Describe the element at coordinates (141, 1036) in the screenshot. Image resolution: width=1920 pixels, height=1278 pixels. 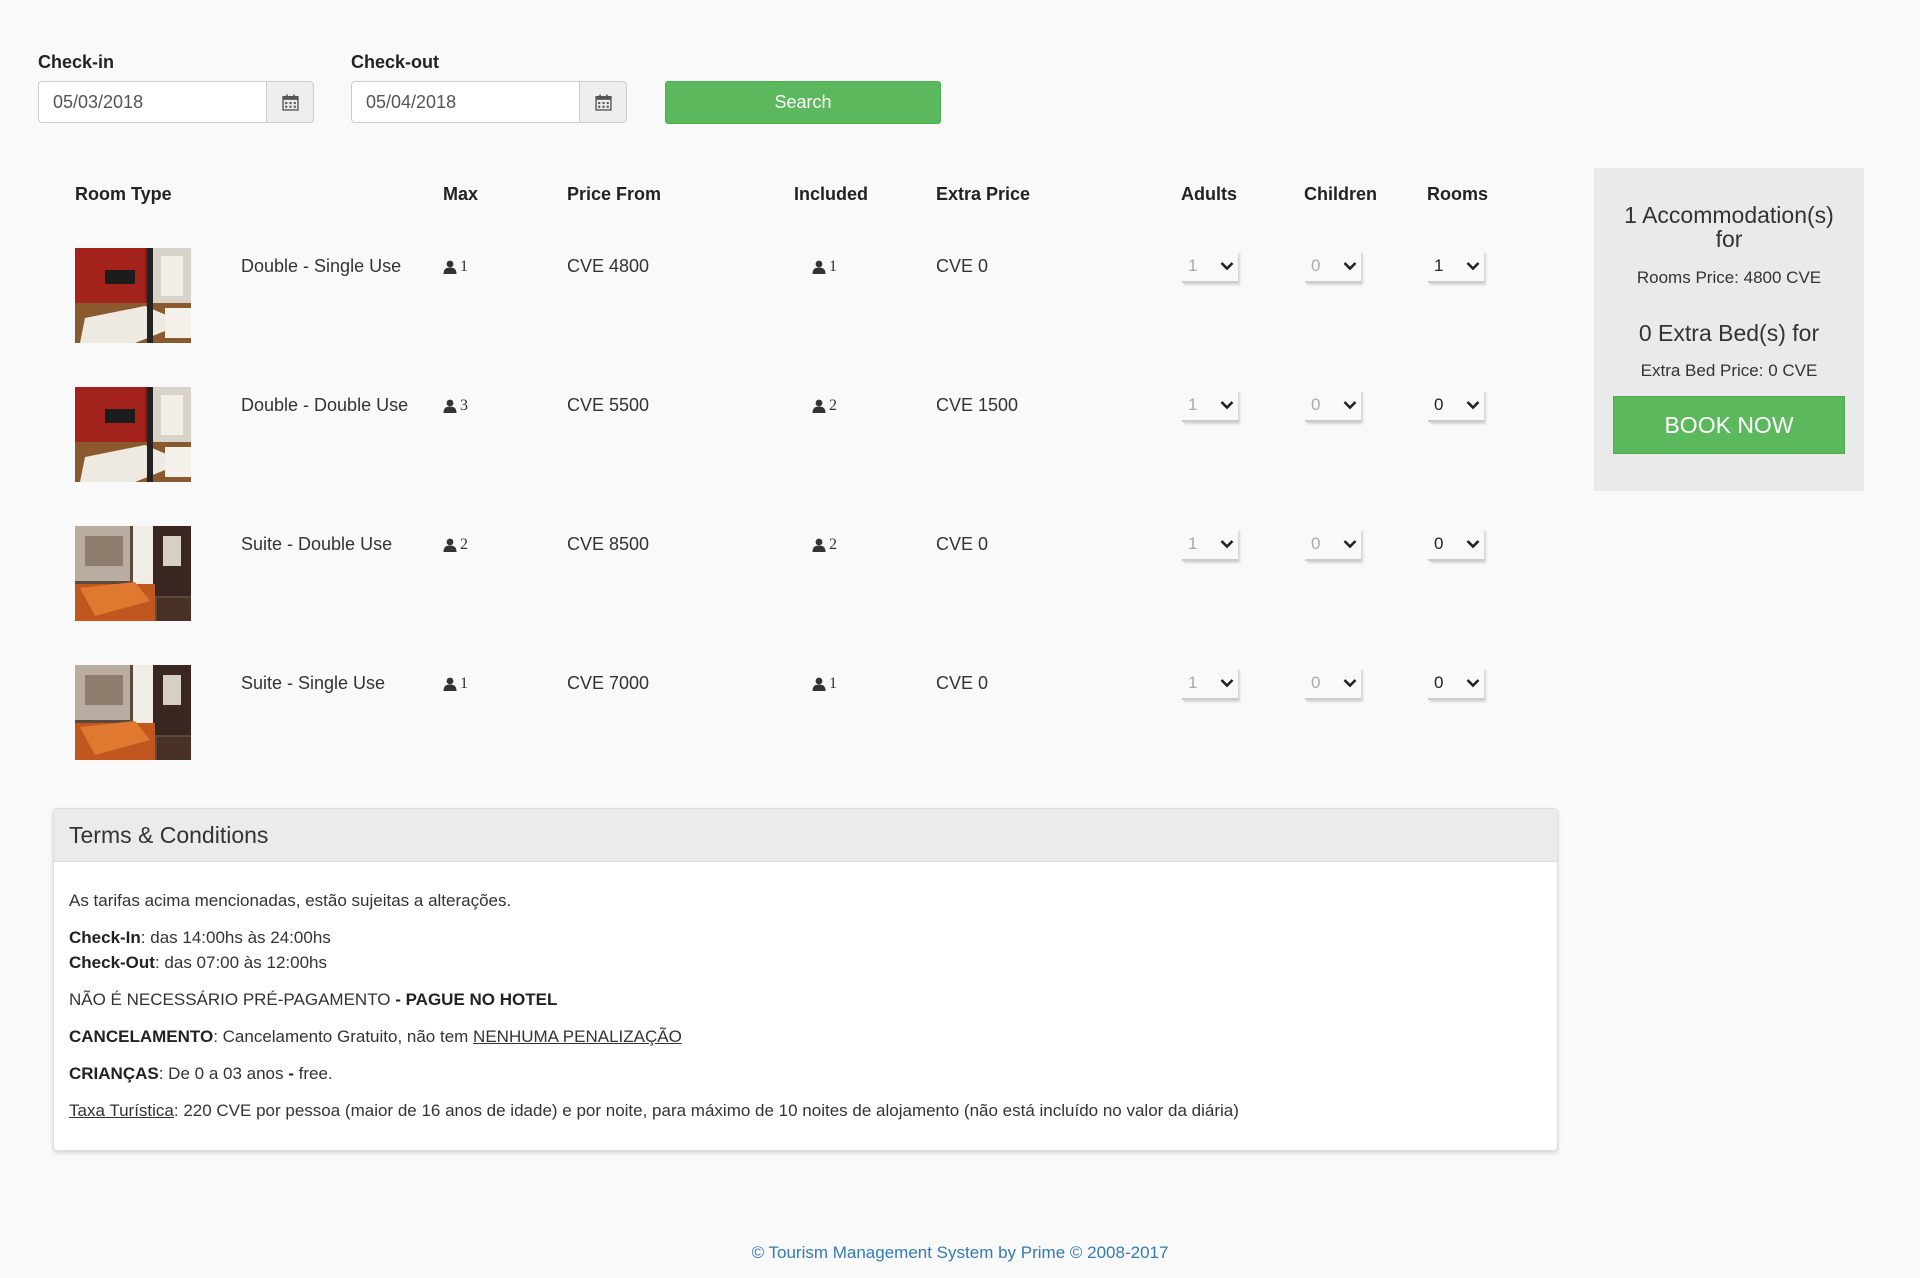
I see `cancel-label: CANCELAMENTO` at that location.